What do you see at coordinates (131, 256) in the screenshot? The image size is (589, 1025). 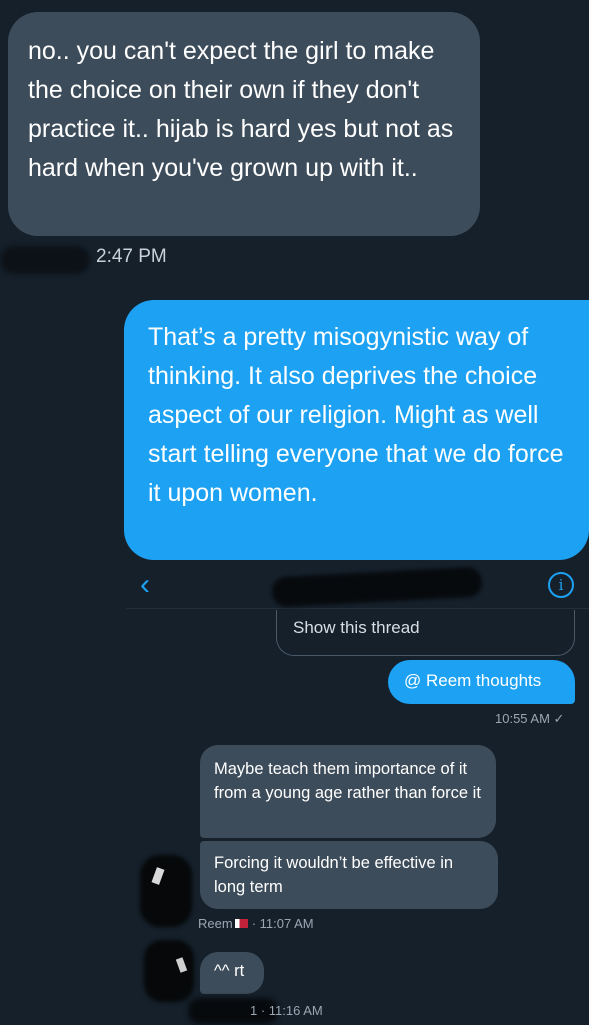 I see `message-timestamp: 2:47 PM` at bounding box center [131, 256].